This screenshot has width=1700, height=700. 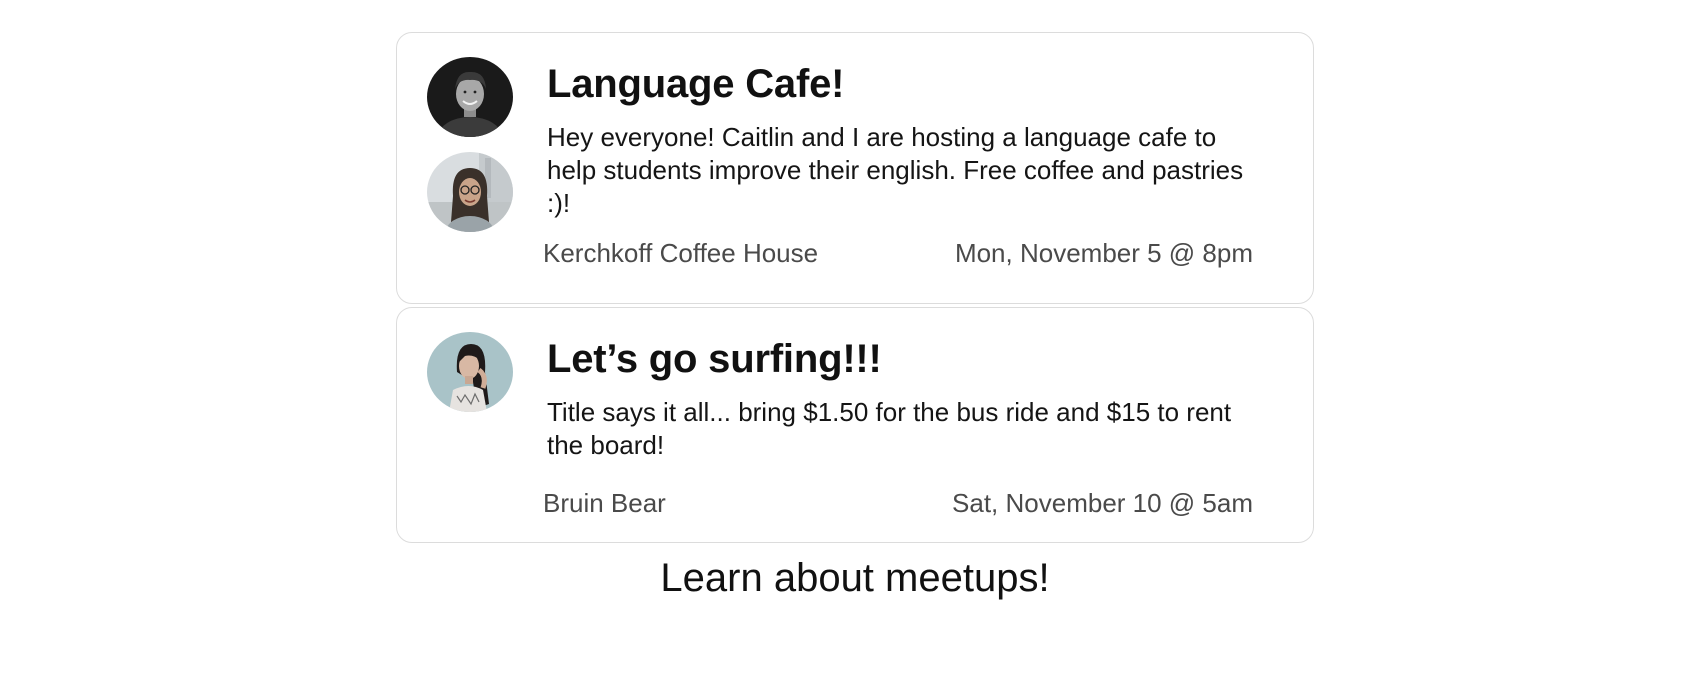 I want to click on event-datetime: Sat, November 10 @ 5am, so click(x=1102, y=503).